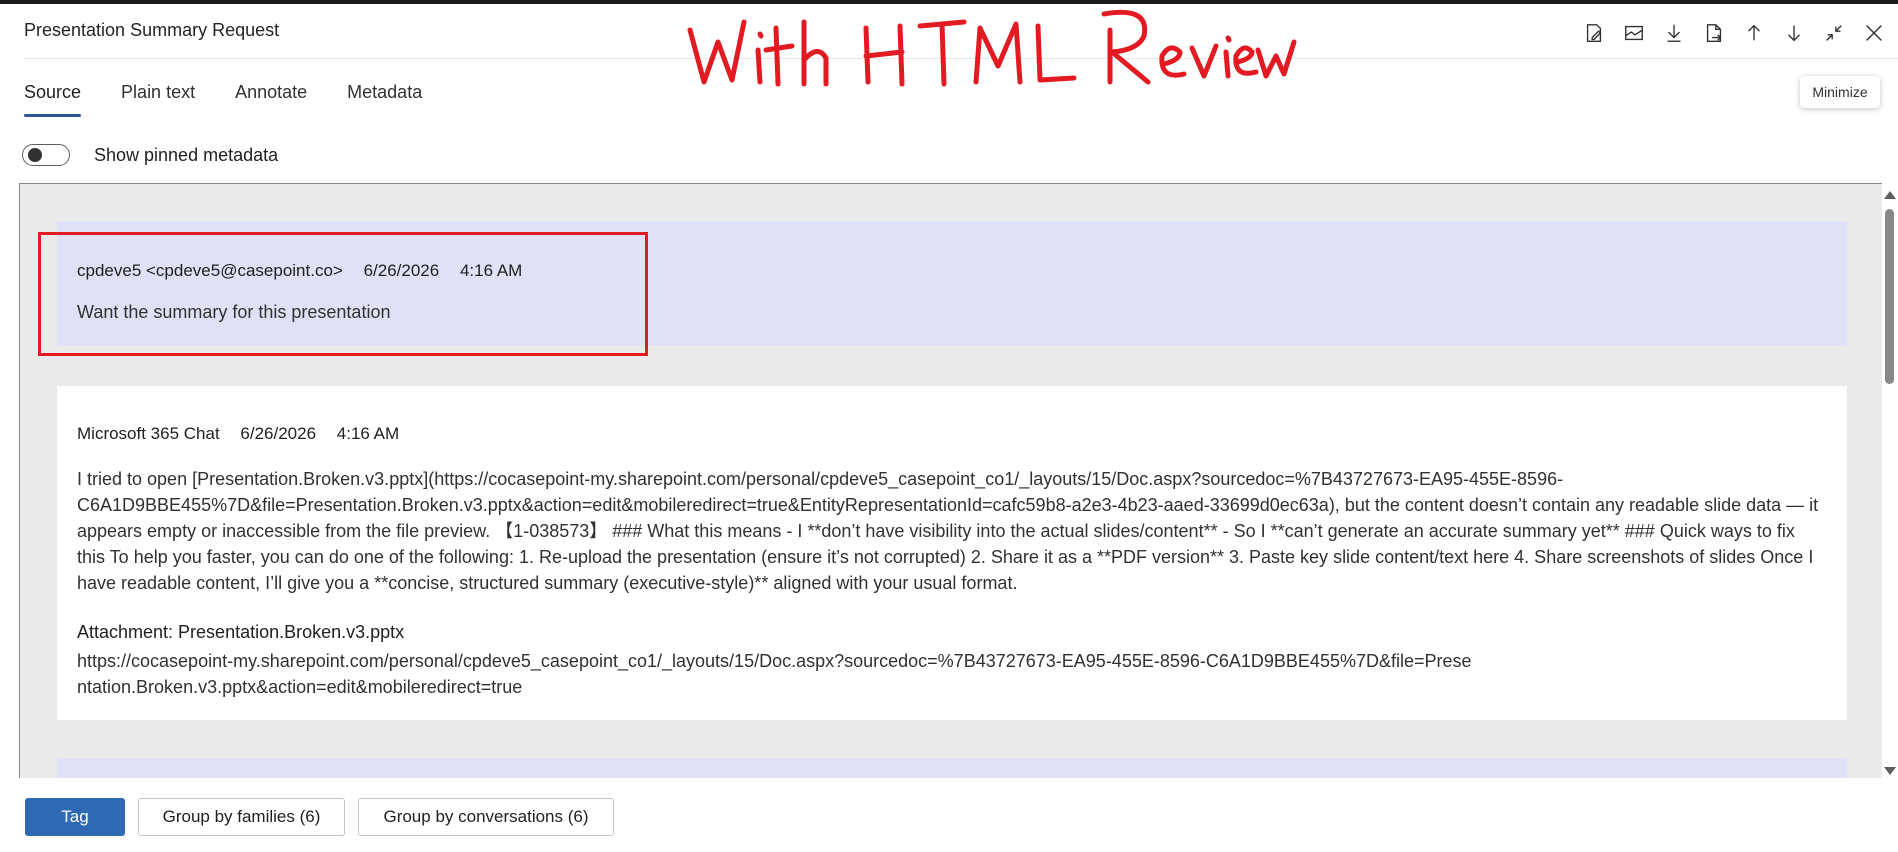 The height and width of the screenshot is (852, 1898). What do you see at coordinates (1889, 296) in the screenshot?
I see `scroll-thumb` at bounding box center [1889, 296].